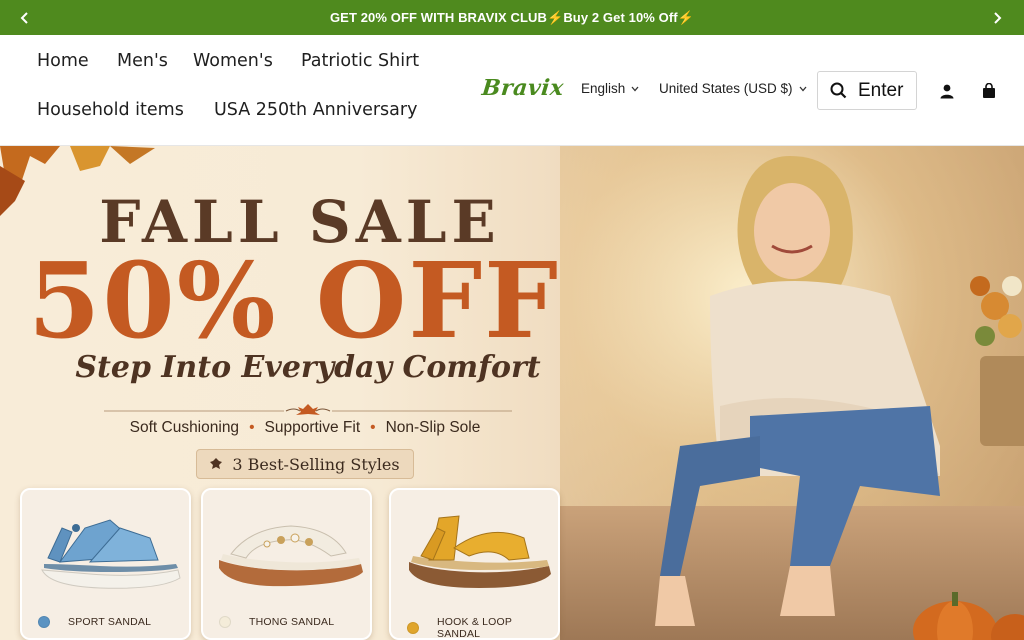  I want to click on product-card-sport-sandal: SPORT SANDAL, so click(105, 564).